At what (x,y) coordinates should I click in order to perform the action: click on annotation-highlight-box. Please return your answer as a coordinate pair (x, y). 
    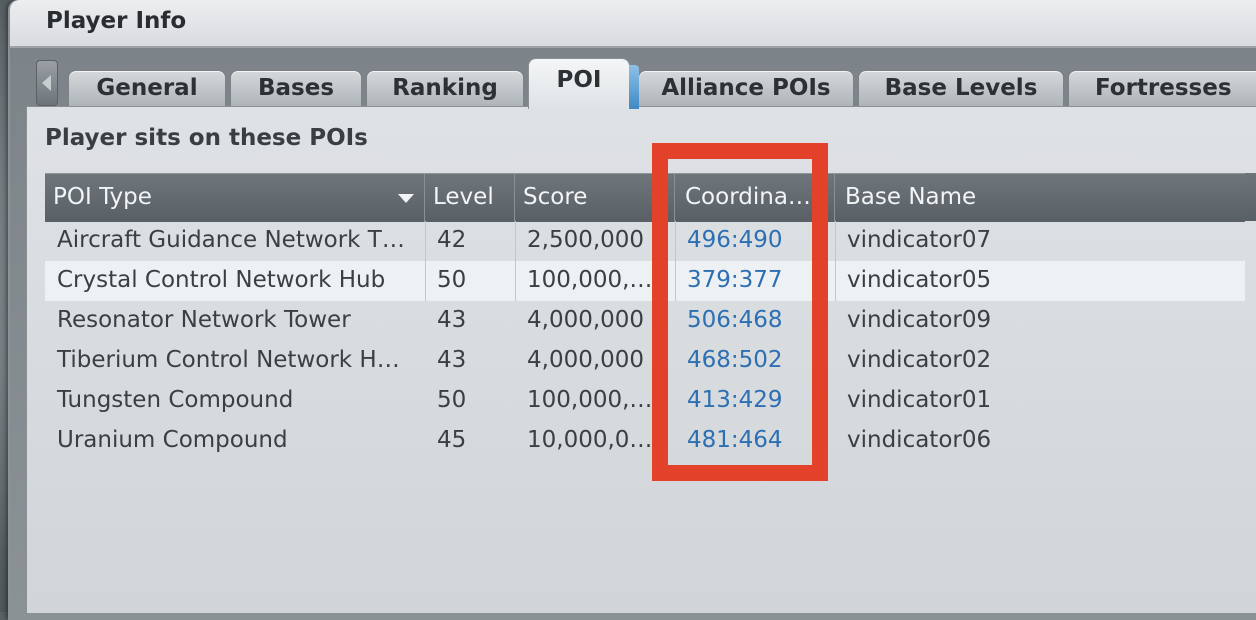
    Looking at the image, I should click on (740, 312).